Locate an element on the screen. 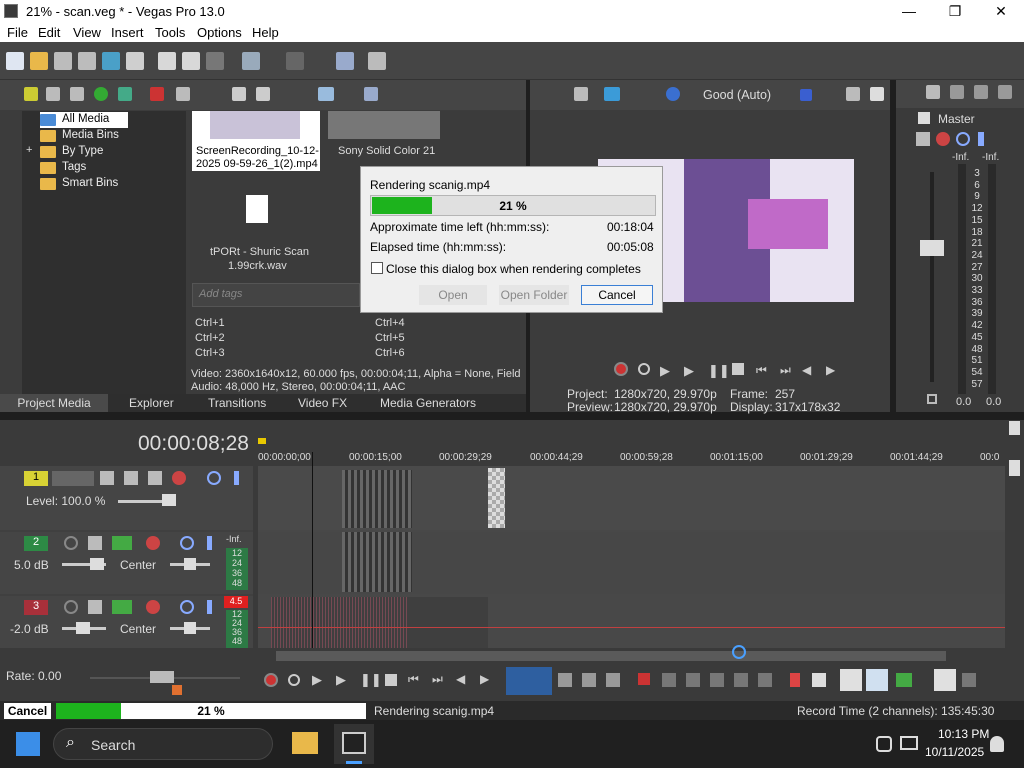  horizontal-scrollbar is located at coordinates (641, 654).